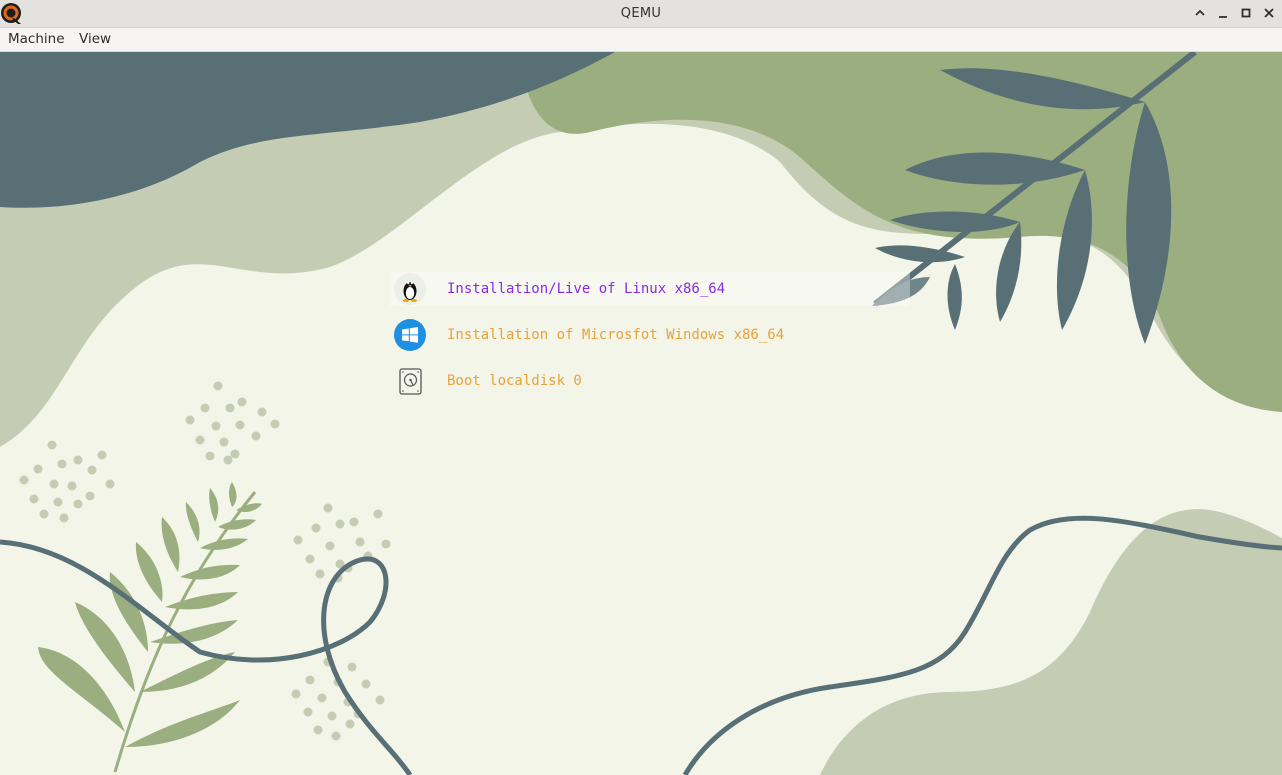 The width and height of the screenshot is (1282, 775). What do you see at coordinates (36, 39) in the screenshot?
I see `menu-machine: Machine` at bounding box center [36, 39].